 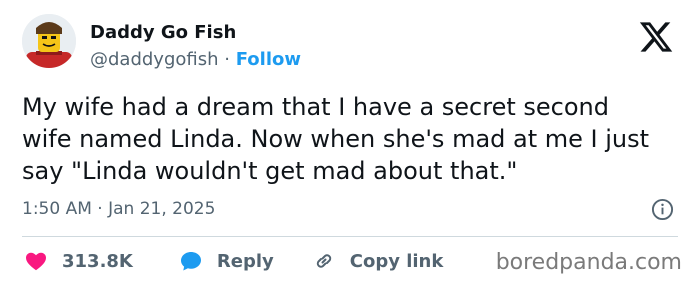 I want to click on action-bar: 313.8K Reply Copy link, so click(x=233, y=261).